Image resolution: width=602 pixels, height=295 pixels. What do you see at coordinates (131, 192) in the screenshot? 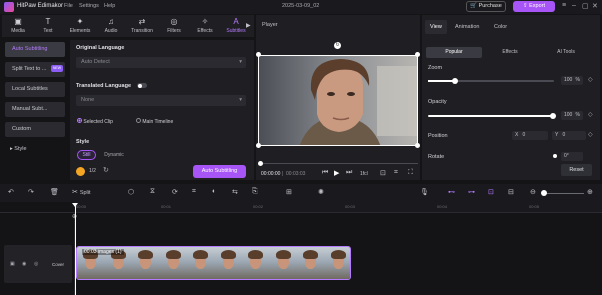
I see `marker-icon: ⬡` at bounding box center [131, 192].